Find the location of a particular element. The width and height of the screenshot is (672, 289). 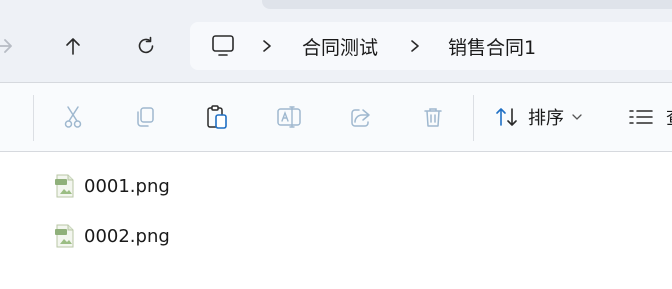

view-button: 查 is located at coordinates (650, 117).